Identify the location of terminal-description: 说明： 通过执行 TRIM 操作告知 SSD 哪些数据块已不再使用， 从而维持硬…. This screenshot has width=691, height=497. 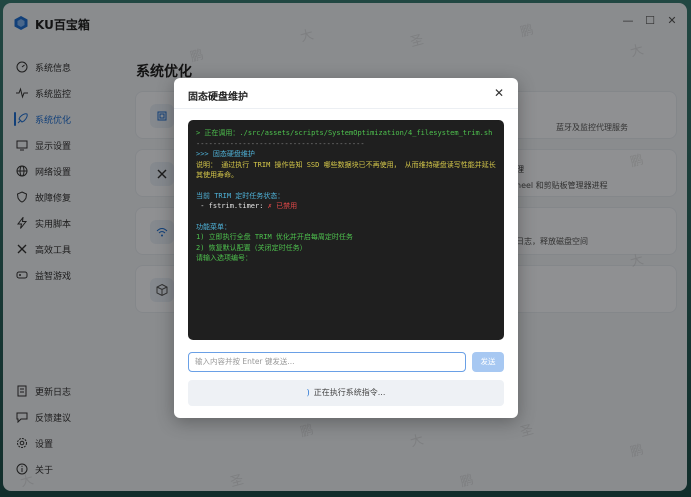
(346, 170).